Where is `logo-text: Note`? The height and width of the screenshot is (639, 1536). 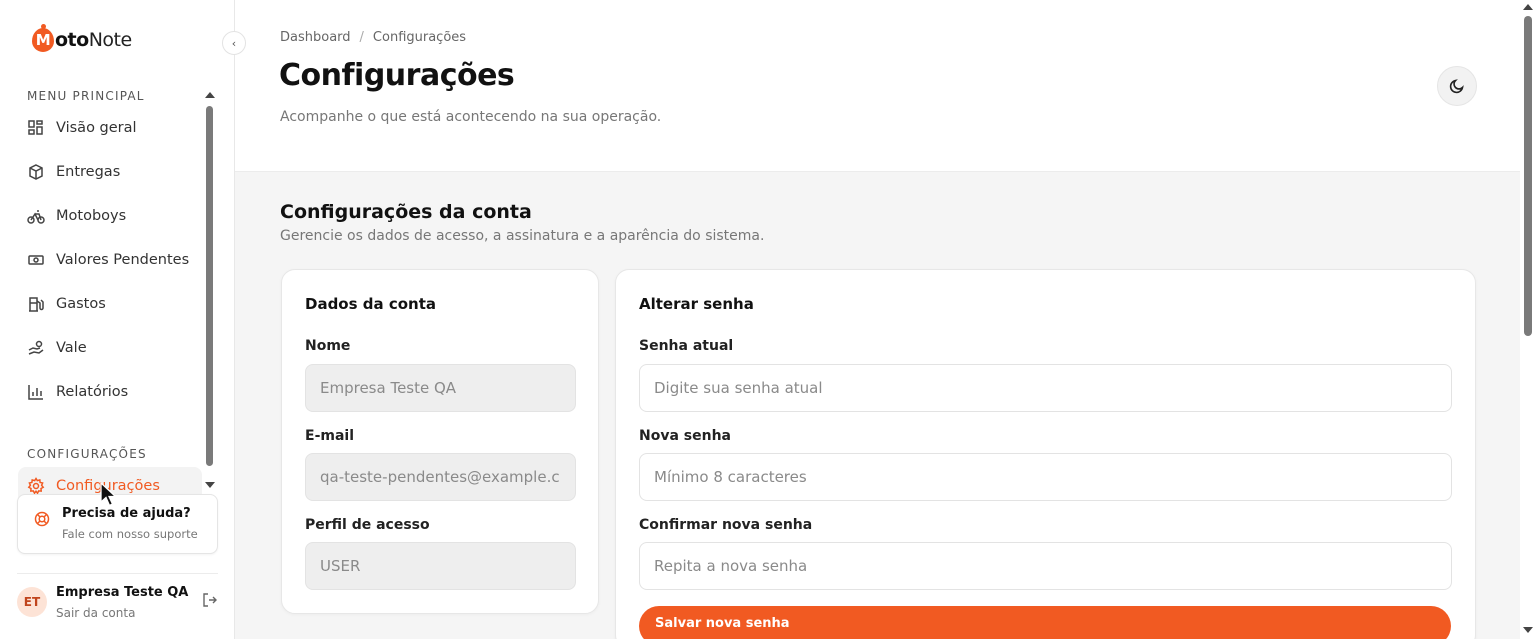
logo-text: Note is located at coordinates (110, 40).